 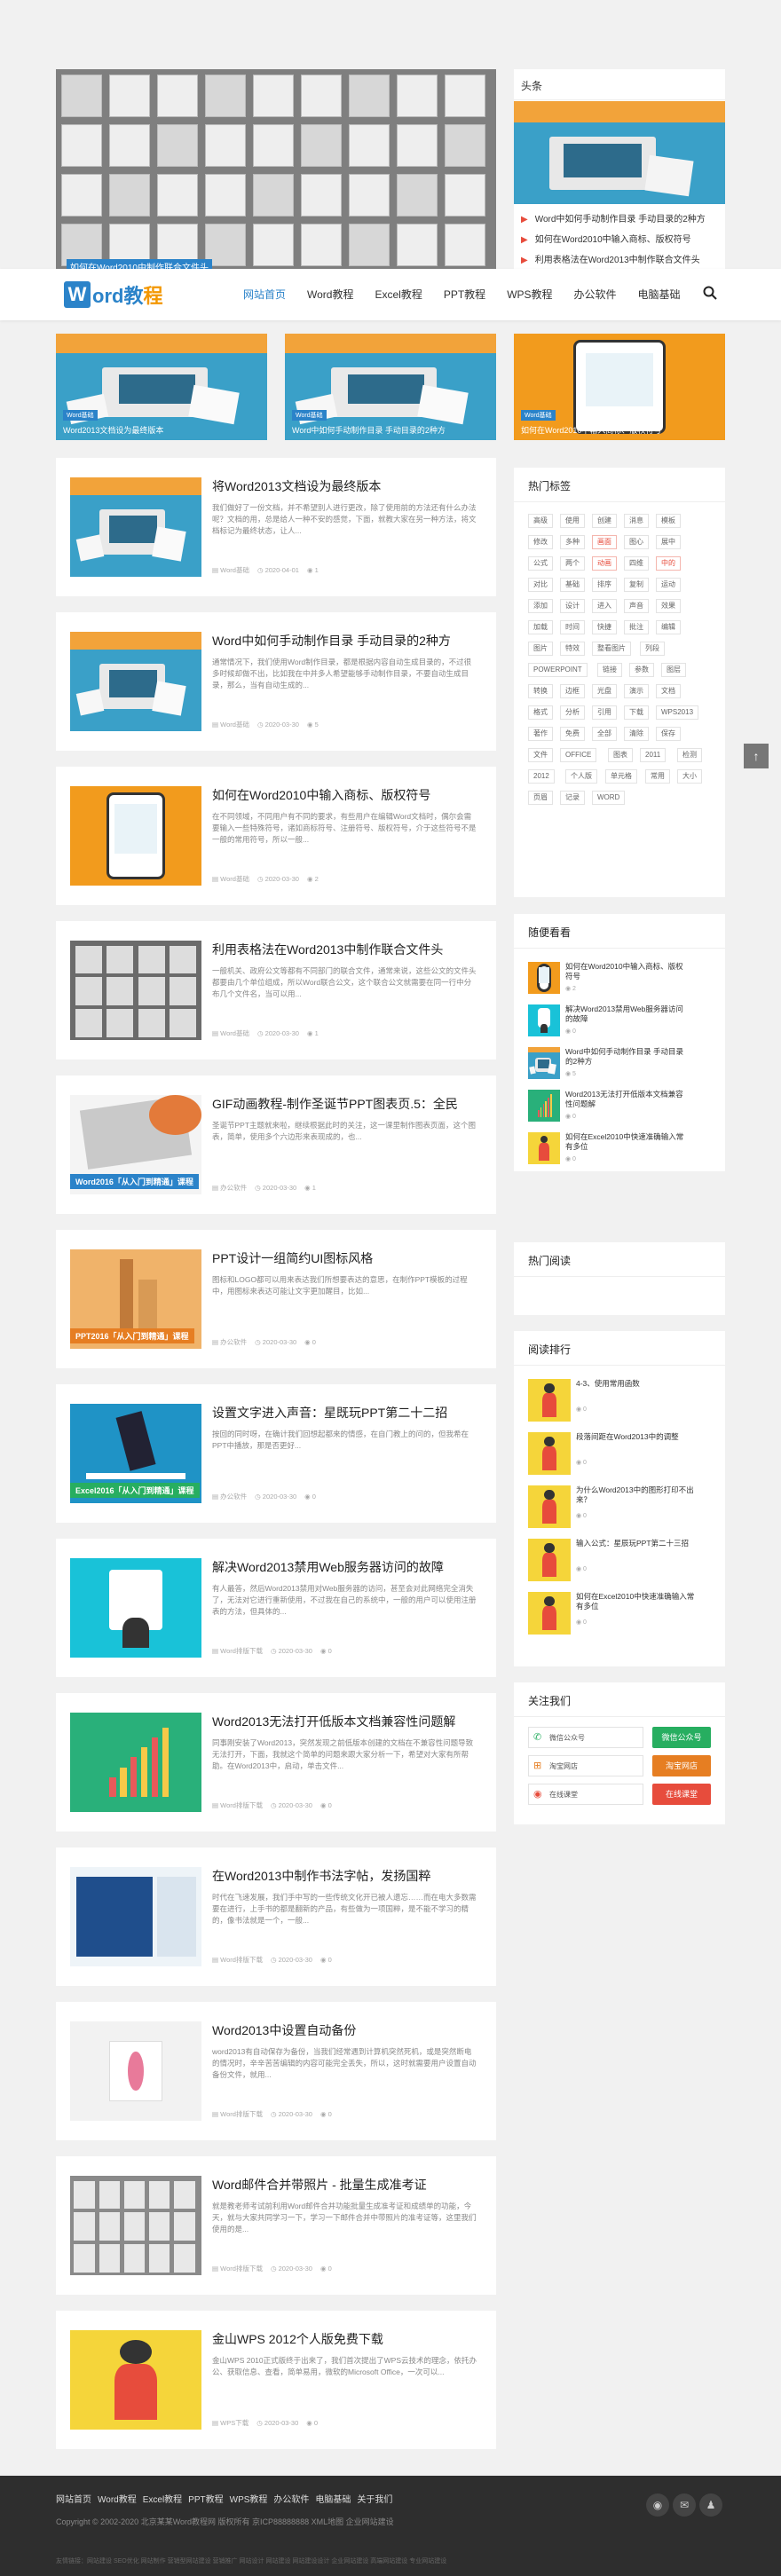 I want to click on tag-item: 图心, so click(x=636, y=542).